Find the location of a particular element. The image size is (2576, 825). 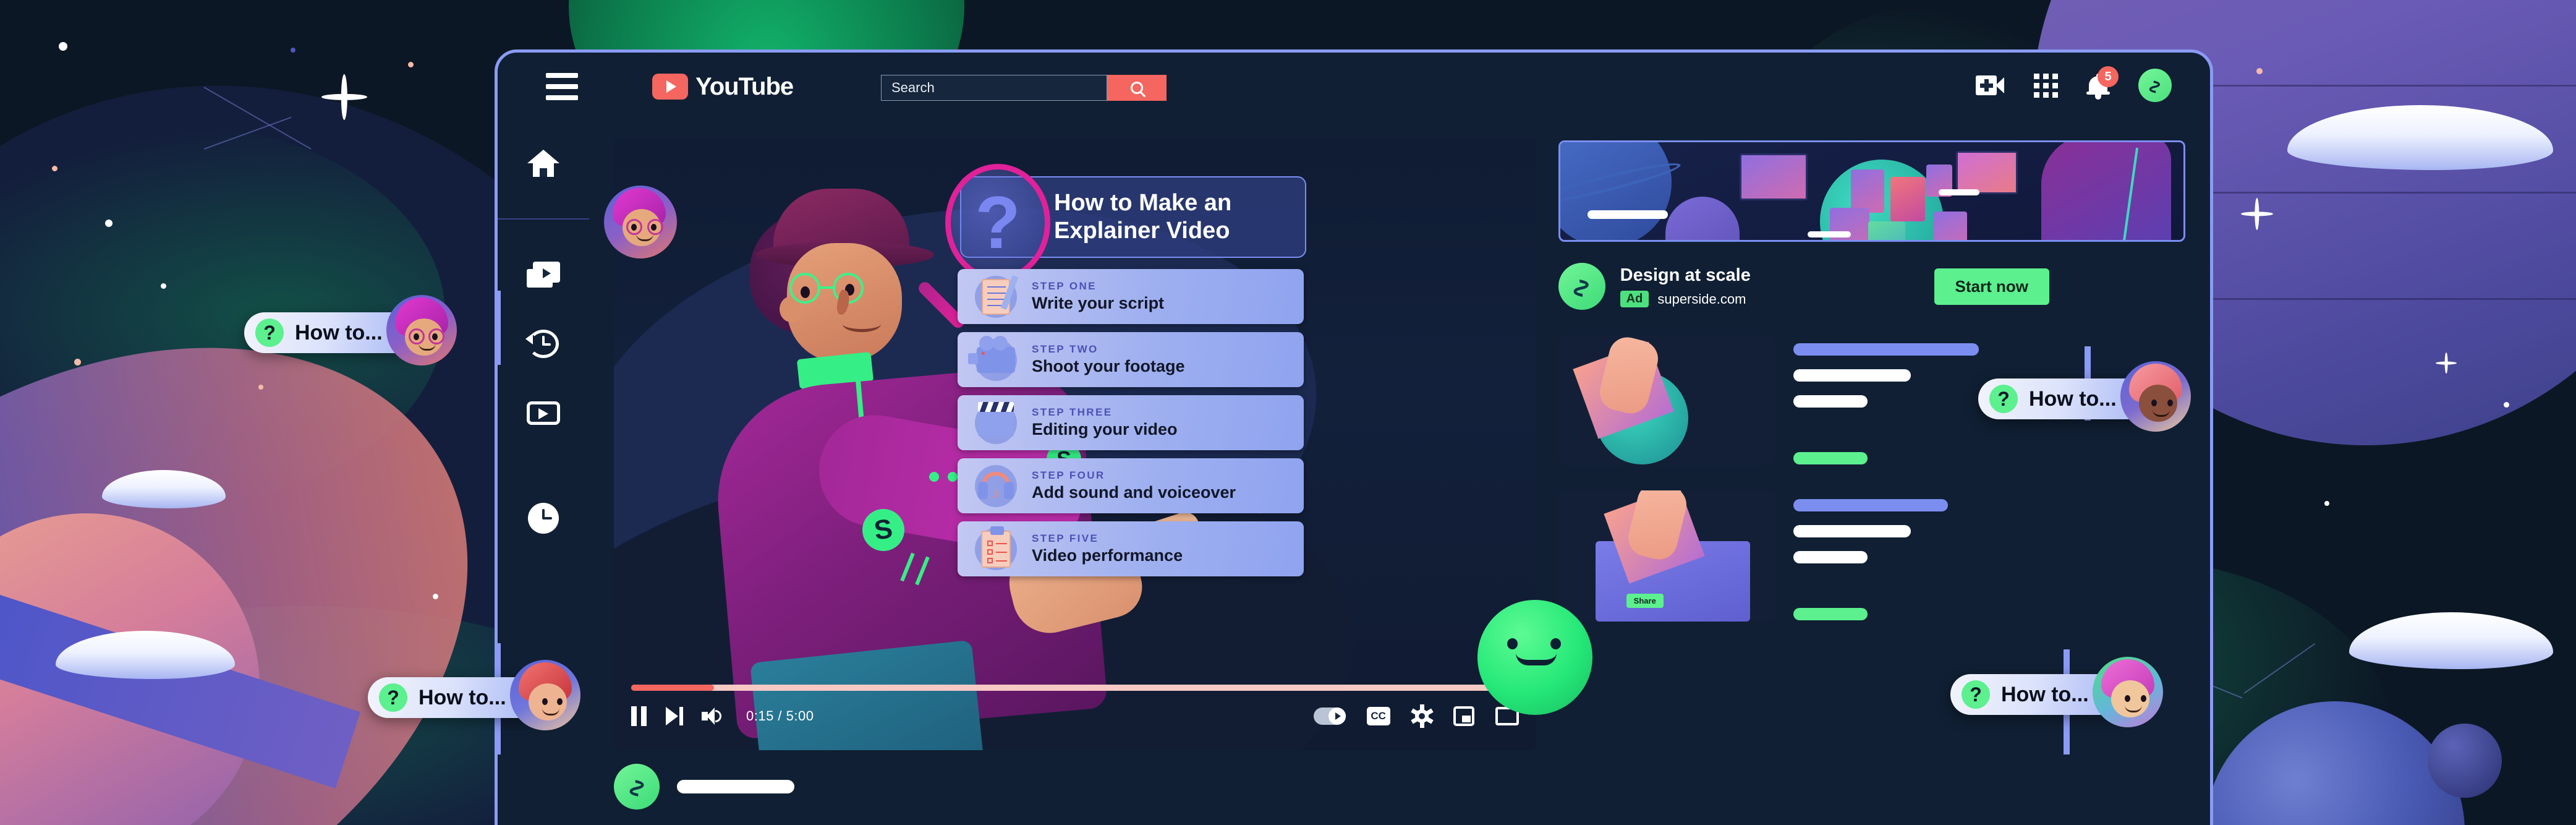

step-label: STEP TWO is located at coordinates (1065, 349).